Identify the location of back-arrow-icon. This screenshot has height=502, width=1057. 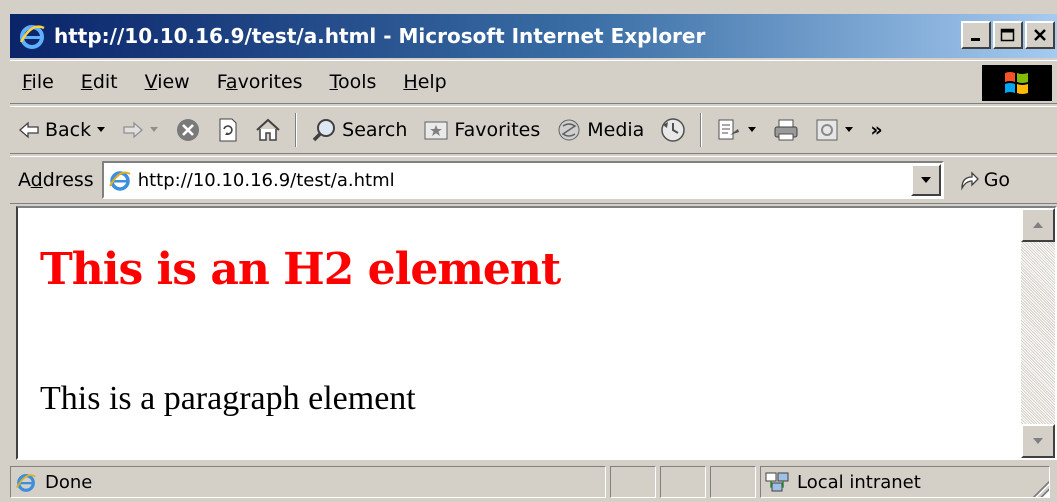
(29, 130).